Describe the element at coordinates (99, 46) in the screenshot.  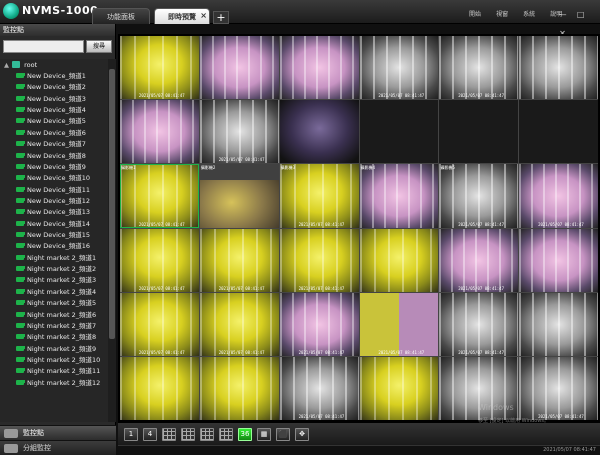
I see `search-button: 搜尋` at that location.